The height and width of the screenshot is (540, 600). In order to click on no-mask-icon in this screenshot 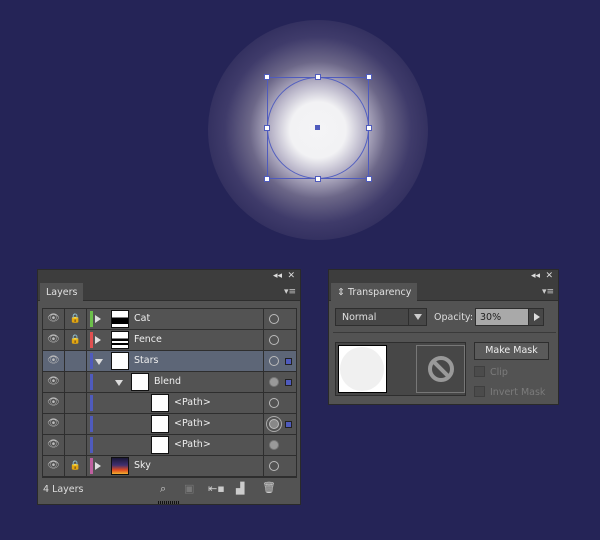, I will do `click(441, 369)`.